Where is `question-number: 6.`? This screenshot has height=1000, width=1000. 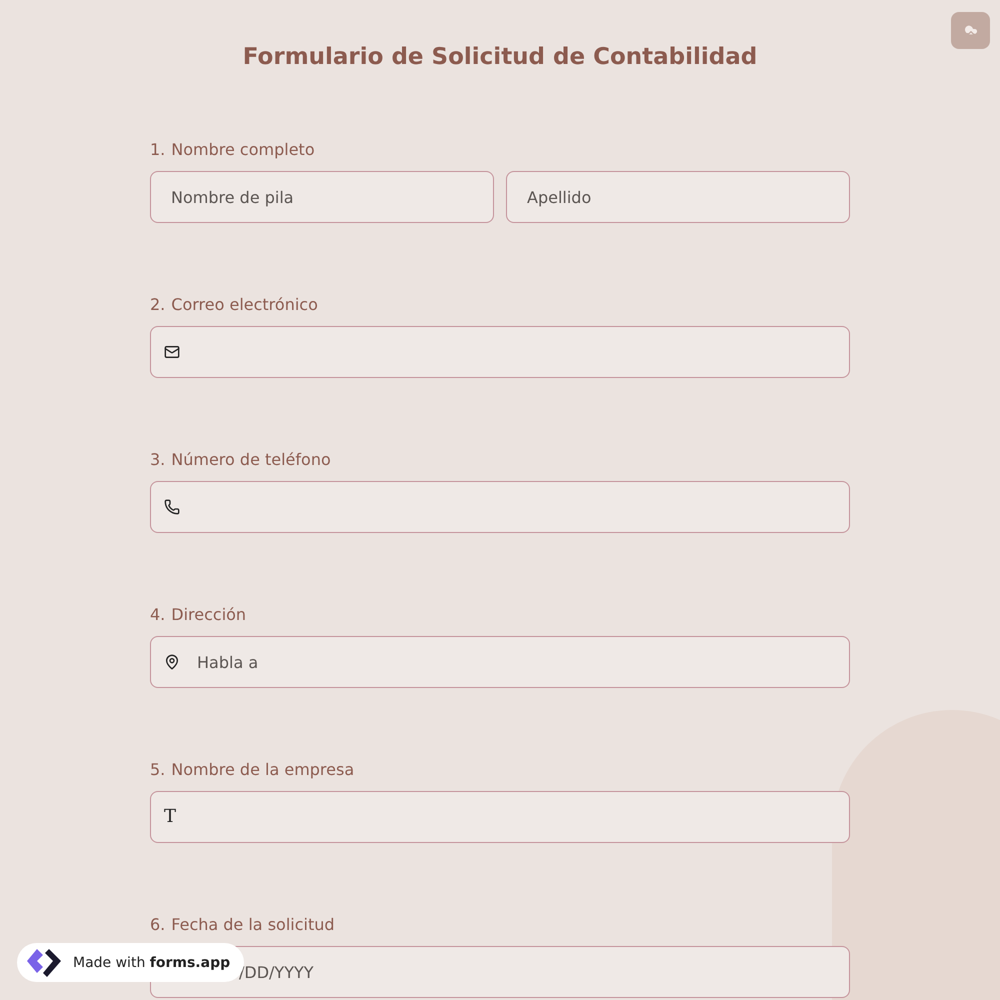 question-number: 6. is located at coordinates (158, 924).